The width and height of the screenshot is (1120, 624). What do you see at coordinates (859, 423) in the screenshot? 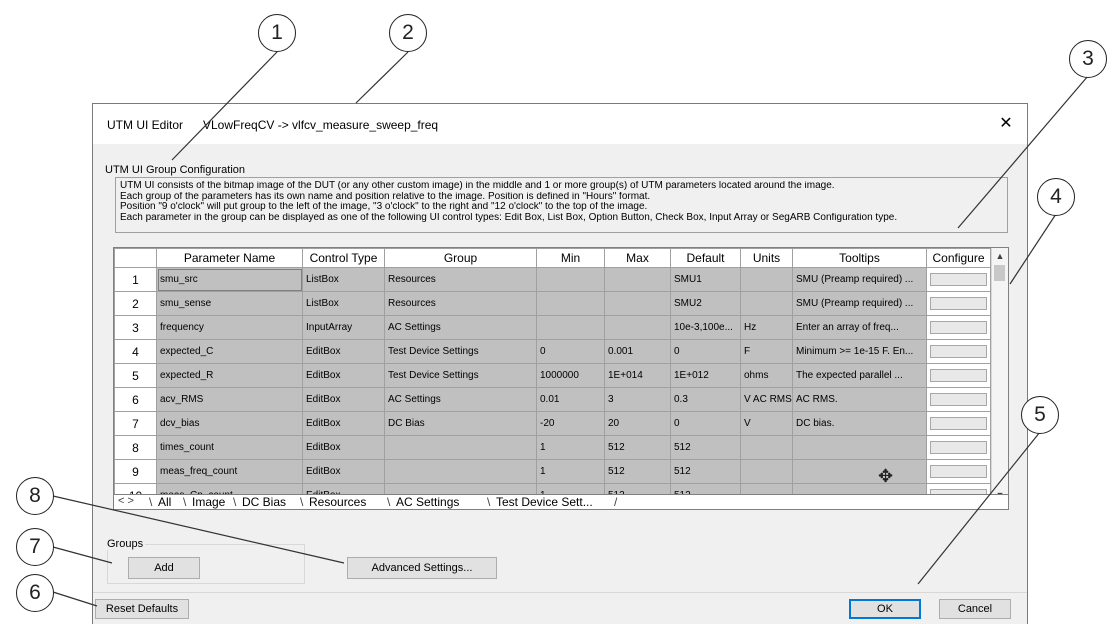
I see `table-cell: DC bias.` at bounding box center [859, 423].